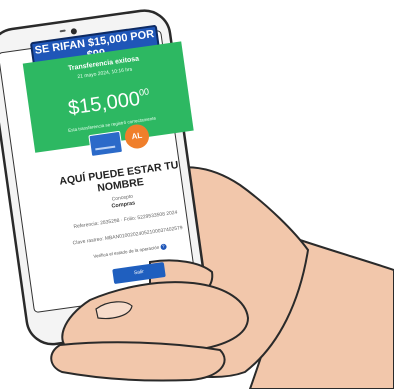 Image resolution: width=394 pixels, height=389 pixels. Describe the element at coordinates (139, 273) in the screenshot. I see `exit-button: Salir` at that location.